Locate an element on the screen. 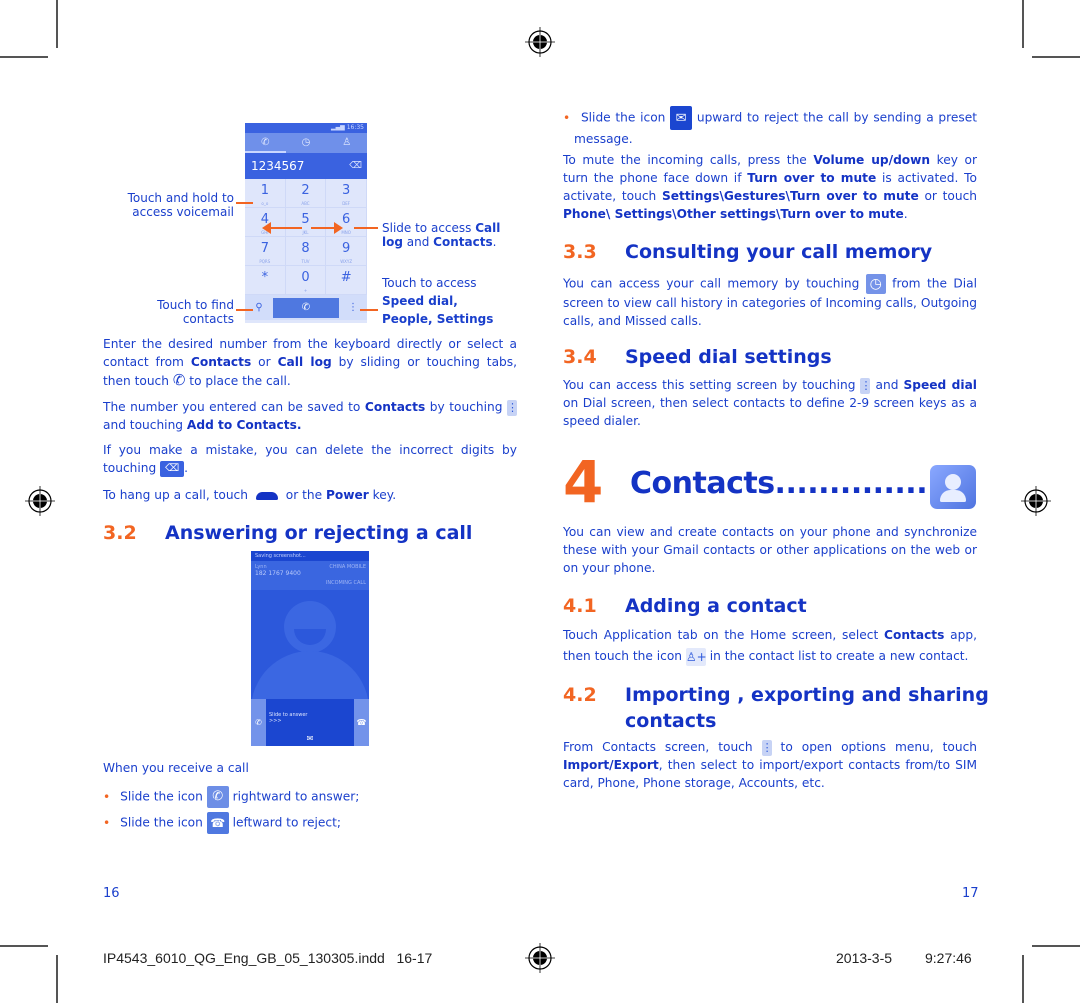  key-digit: # is located at coordinates (346, 277).